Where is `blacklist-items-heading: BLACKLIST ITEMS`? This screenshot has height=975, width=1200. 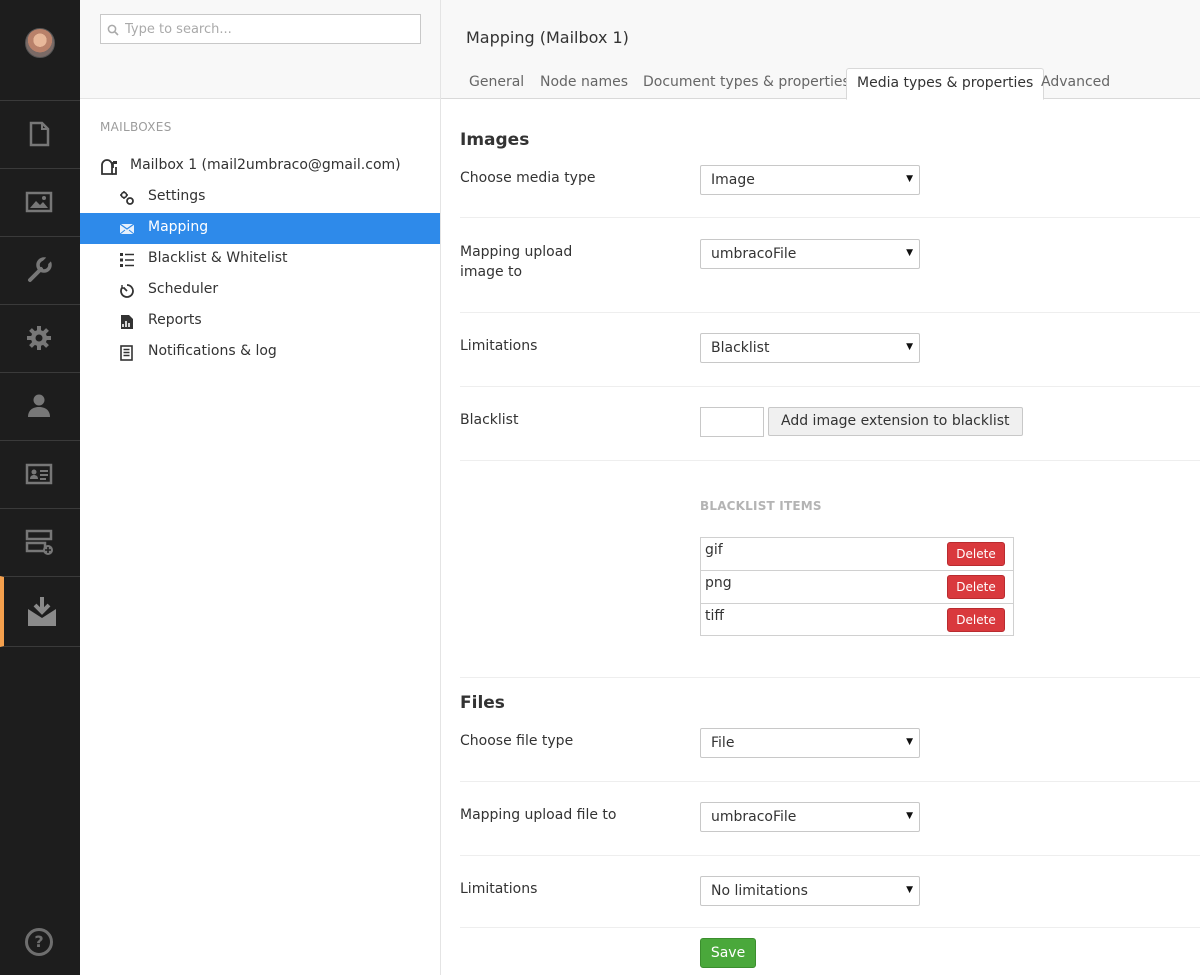 blacklist-items-heading: BLACKLIST ITEMS is located at coordinates (761, 506).